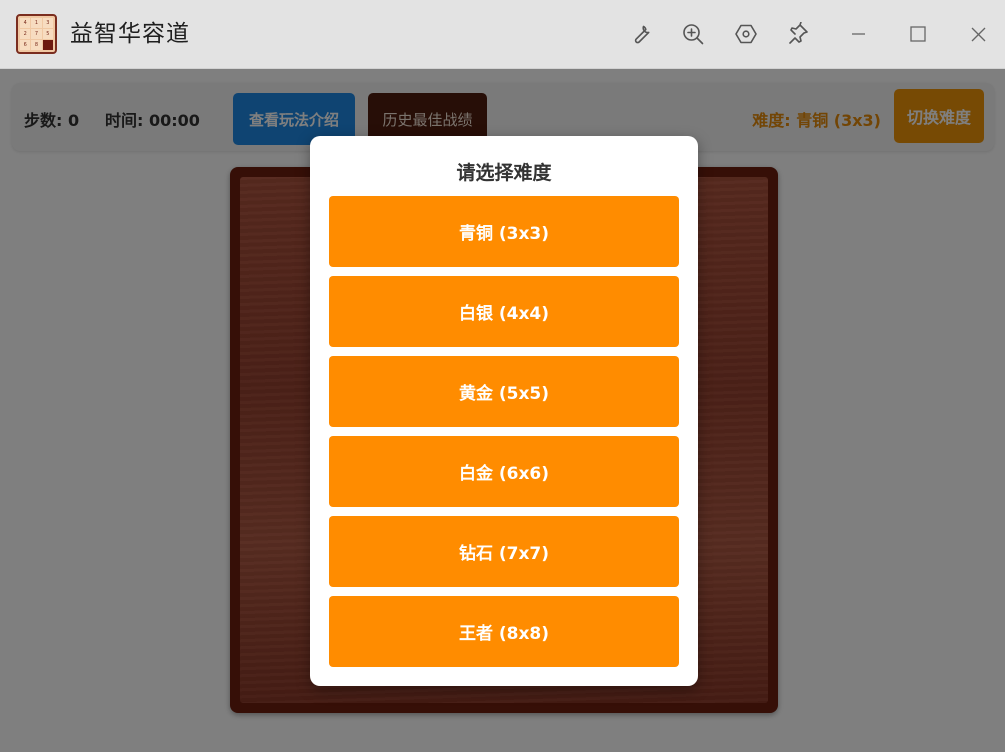 The image size is (1005, 752). Describe the element at coordinates (504, 311) in the screenshot. I see `level-silver-button: 白银 (4x4)` at that location.